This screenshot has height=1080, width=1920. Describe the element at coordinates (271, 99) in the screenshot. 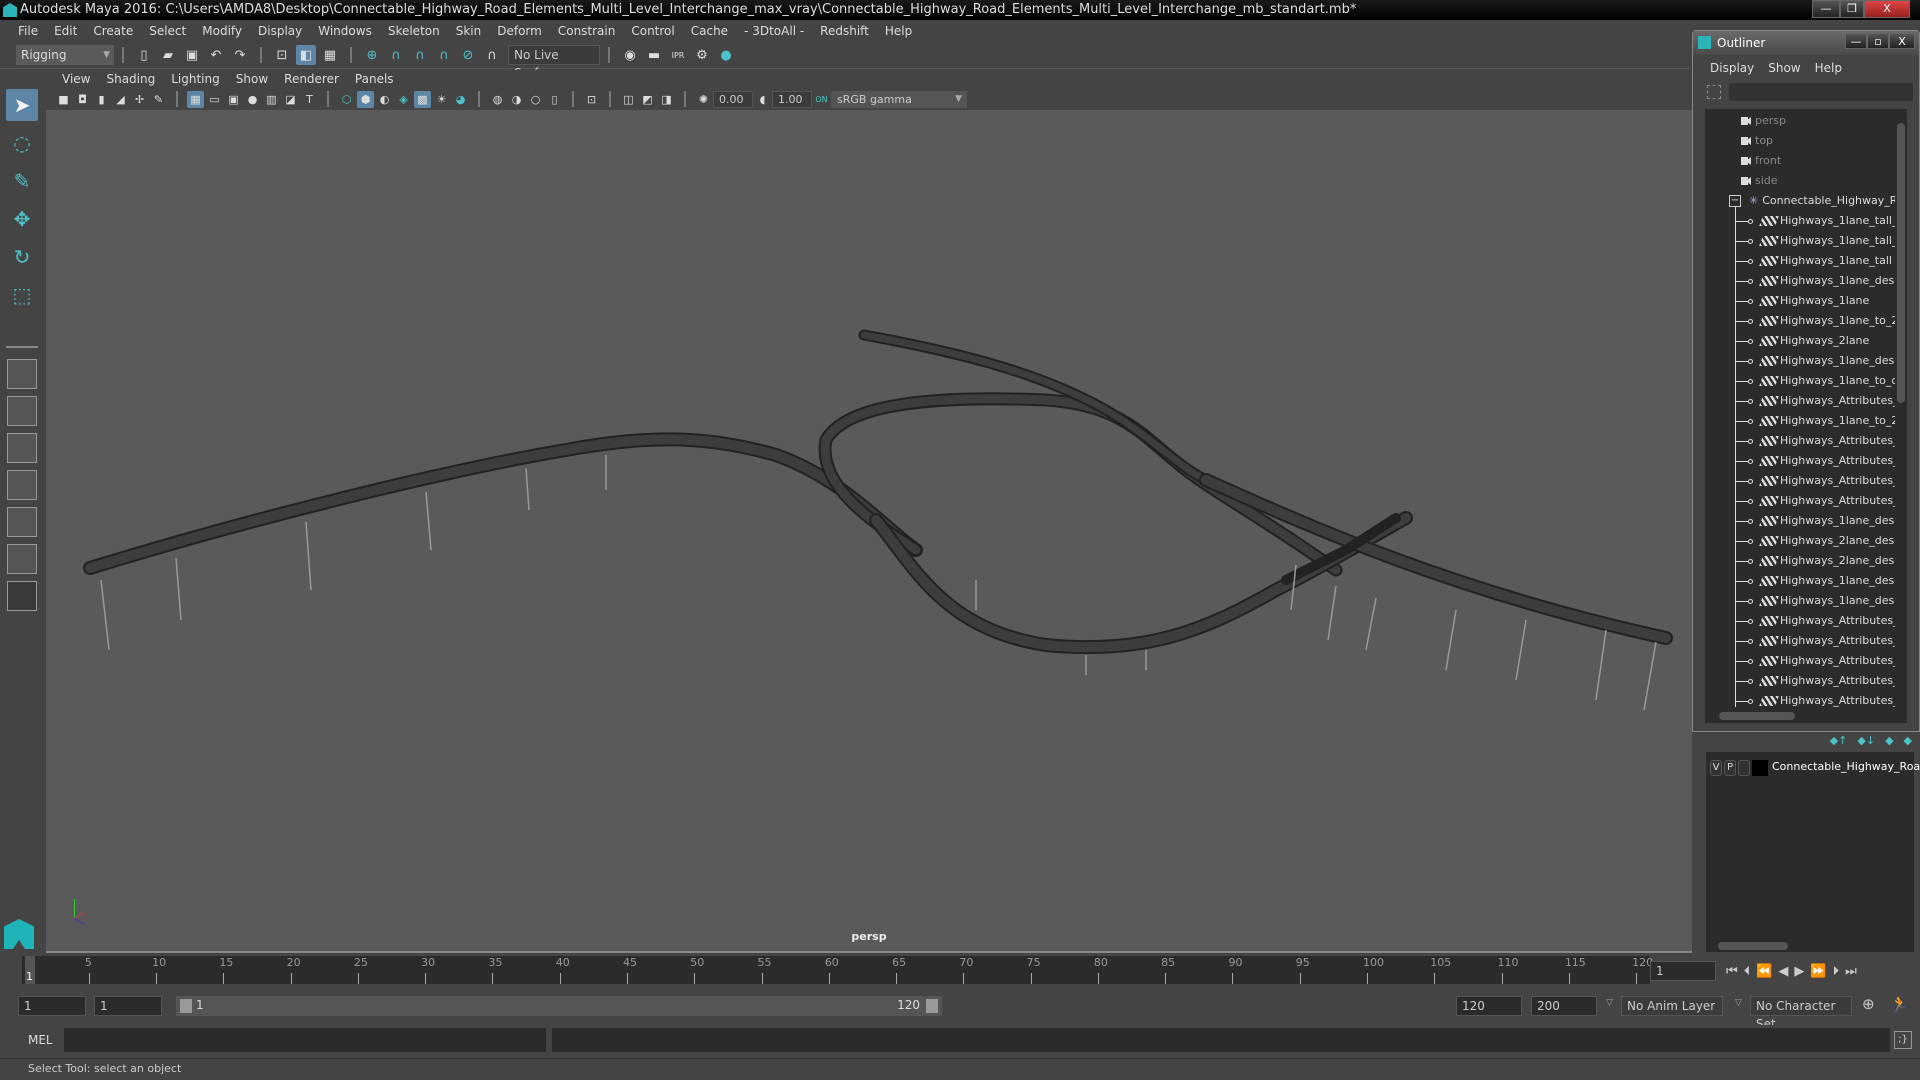

I see `field-chart-icon: ▥` at that location.